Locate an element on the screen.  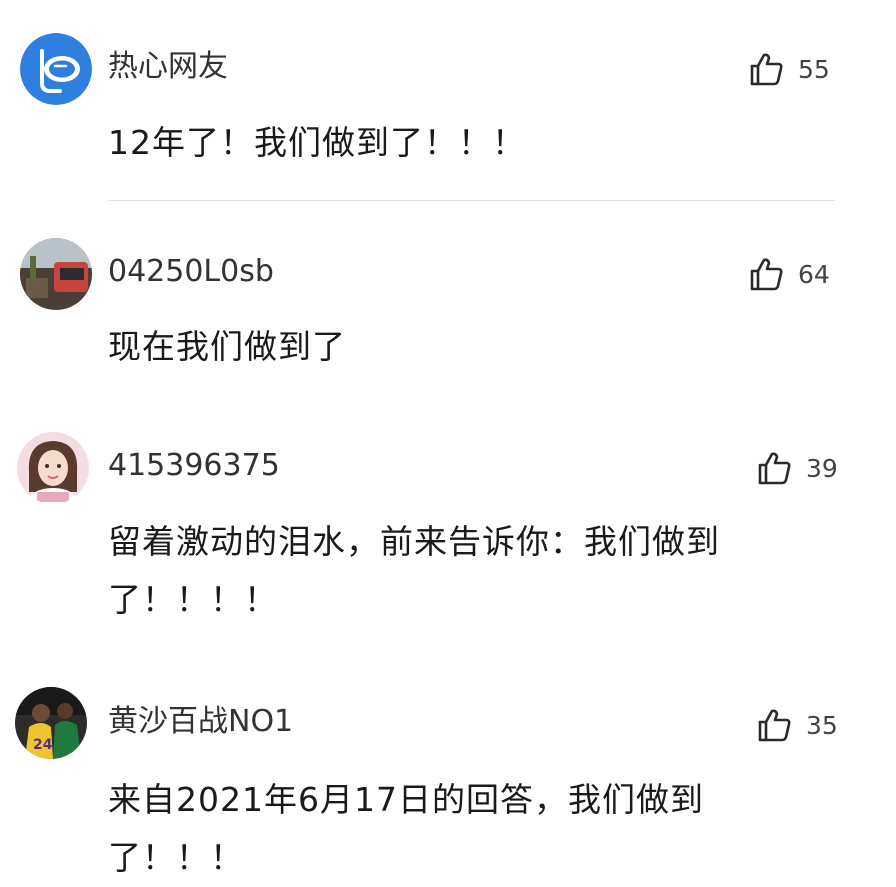
svg-text: 24 is located at coordinates (43, 745).